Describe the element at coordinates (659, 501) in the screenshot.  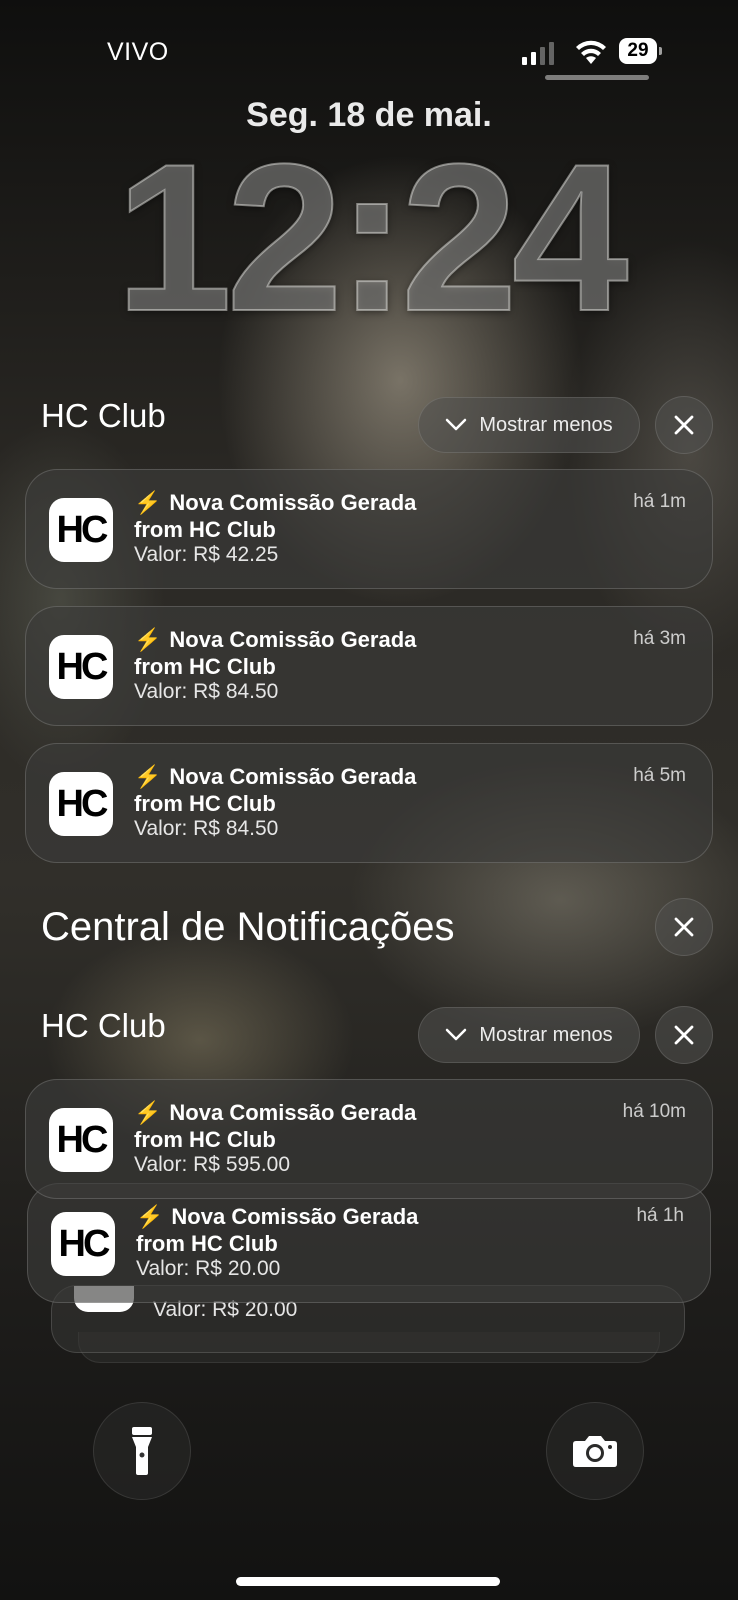
I see `notification-time: há 1m` at that location.